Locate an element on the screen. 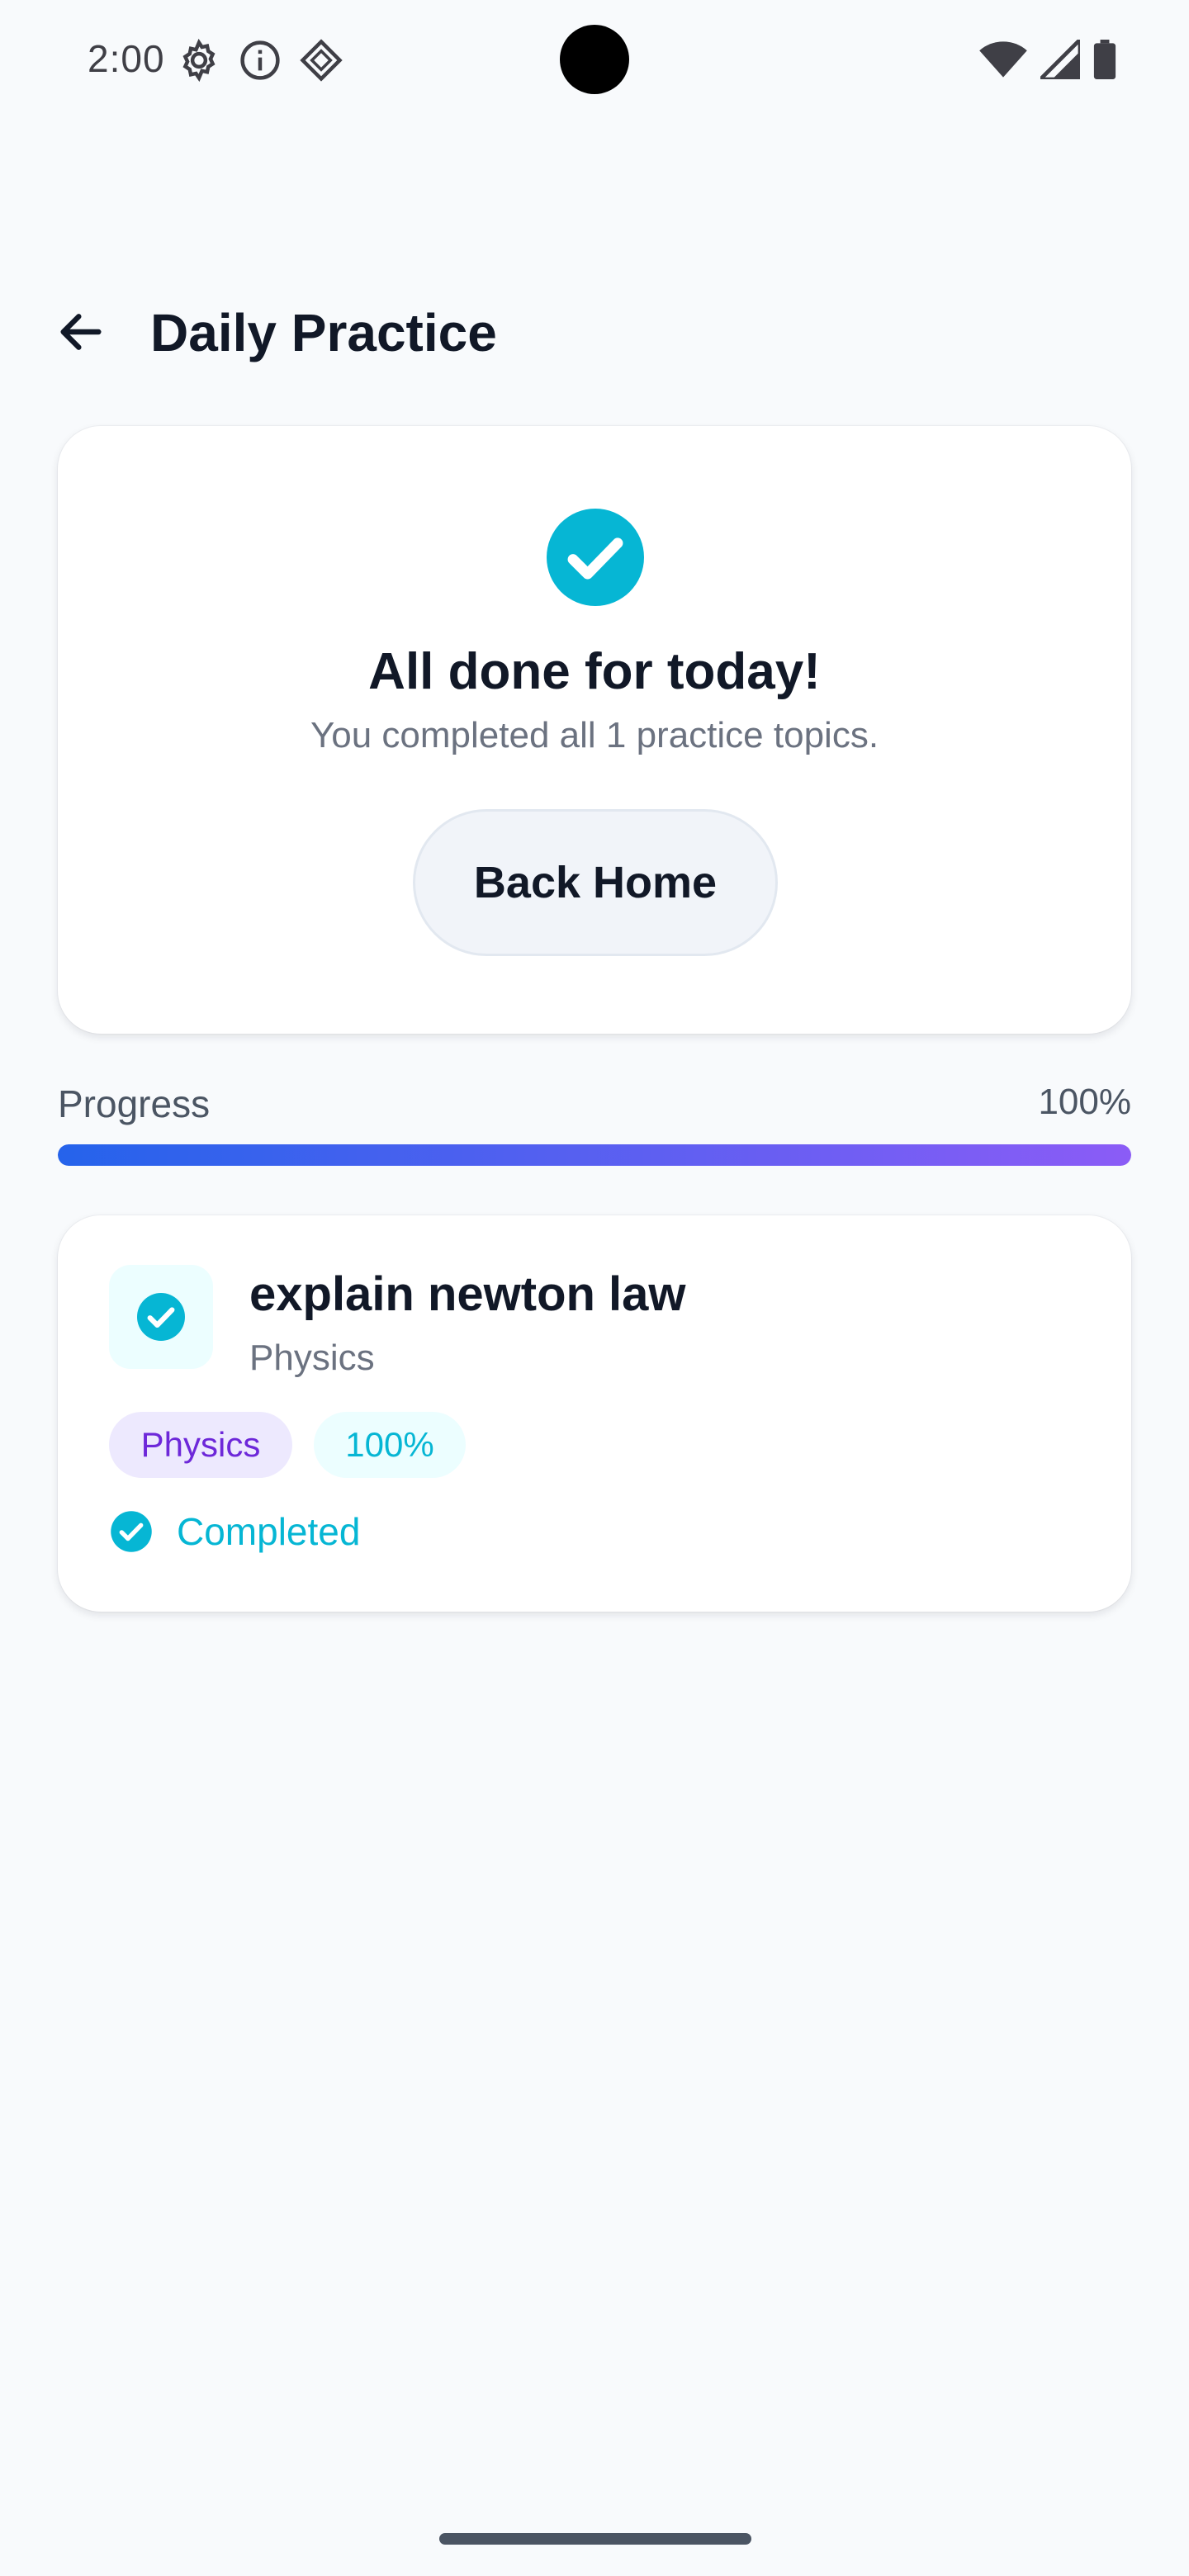 The width and height of the screenshot is (1189, 2576). page-title: Daily Practice is located at coordinates (323, 332).